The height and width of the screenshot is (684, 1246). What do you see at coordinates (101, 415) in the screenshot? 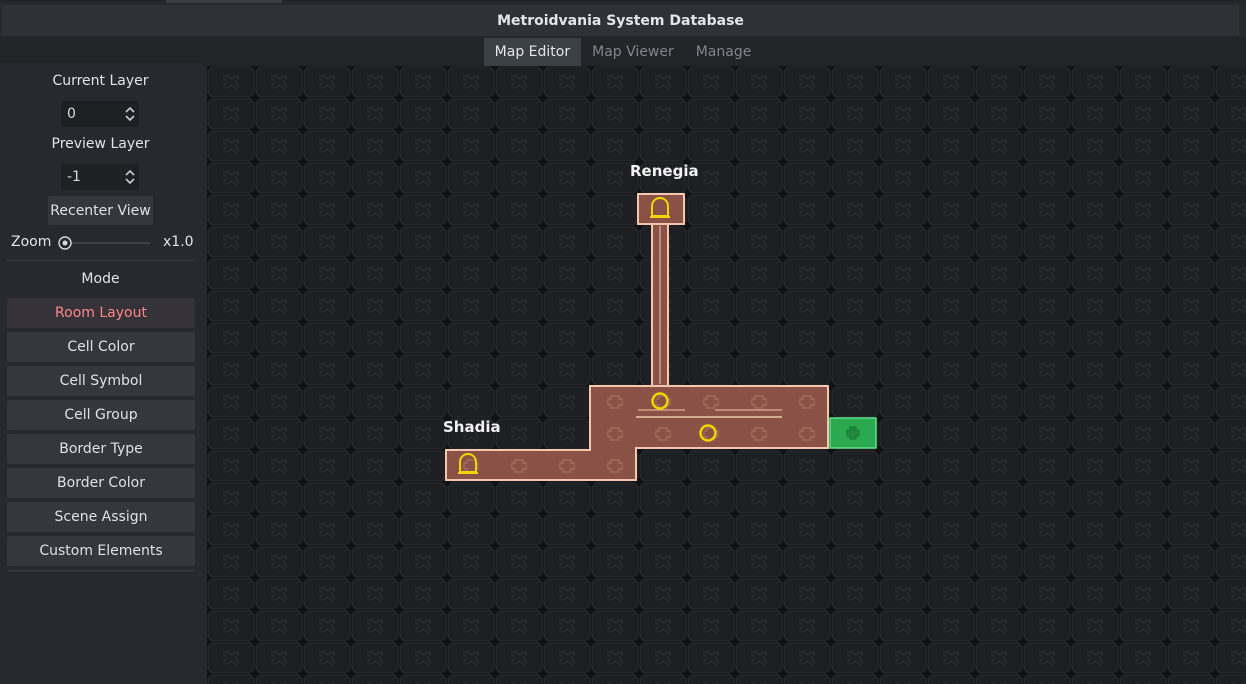
I see `mode-cell-group-button: Cell Group` at bounding box center [101, 415].